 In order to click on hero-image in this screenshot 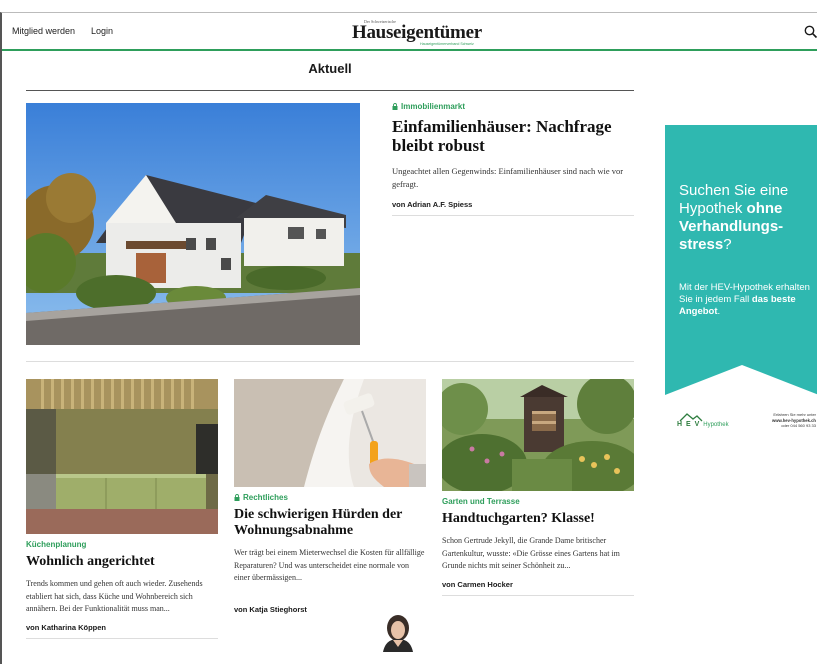, I will do `click(193, 224)`.